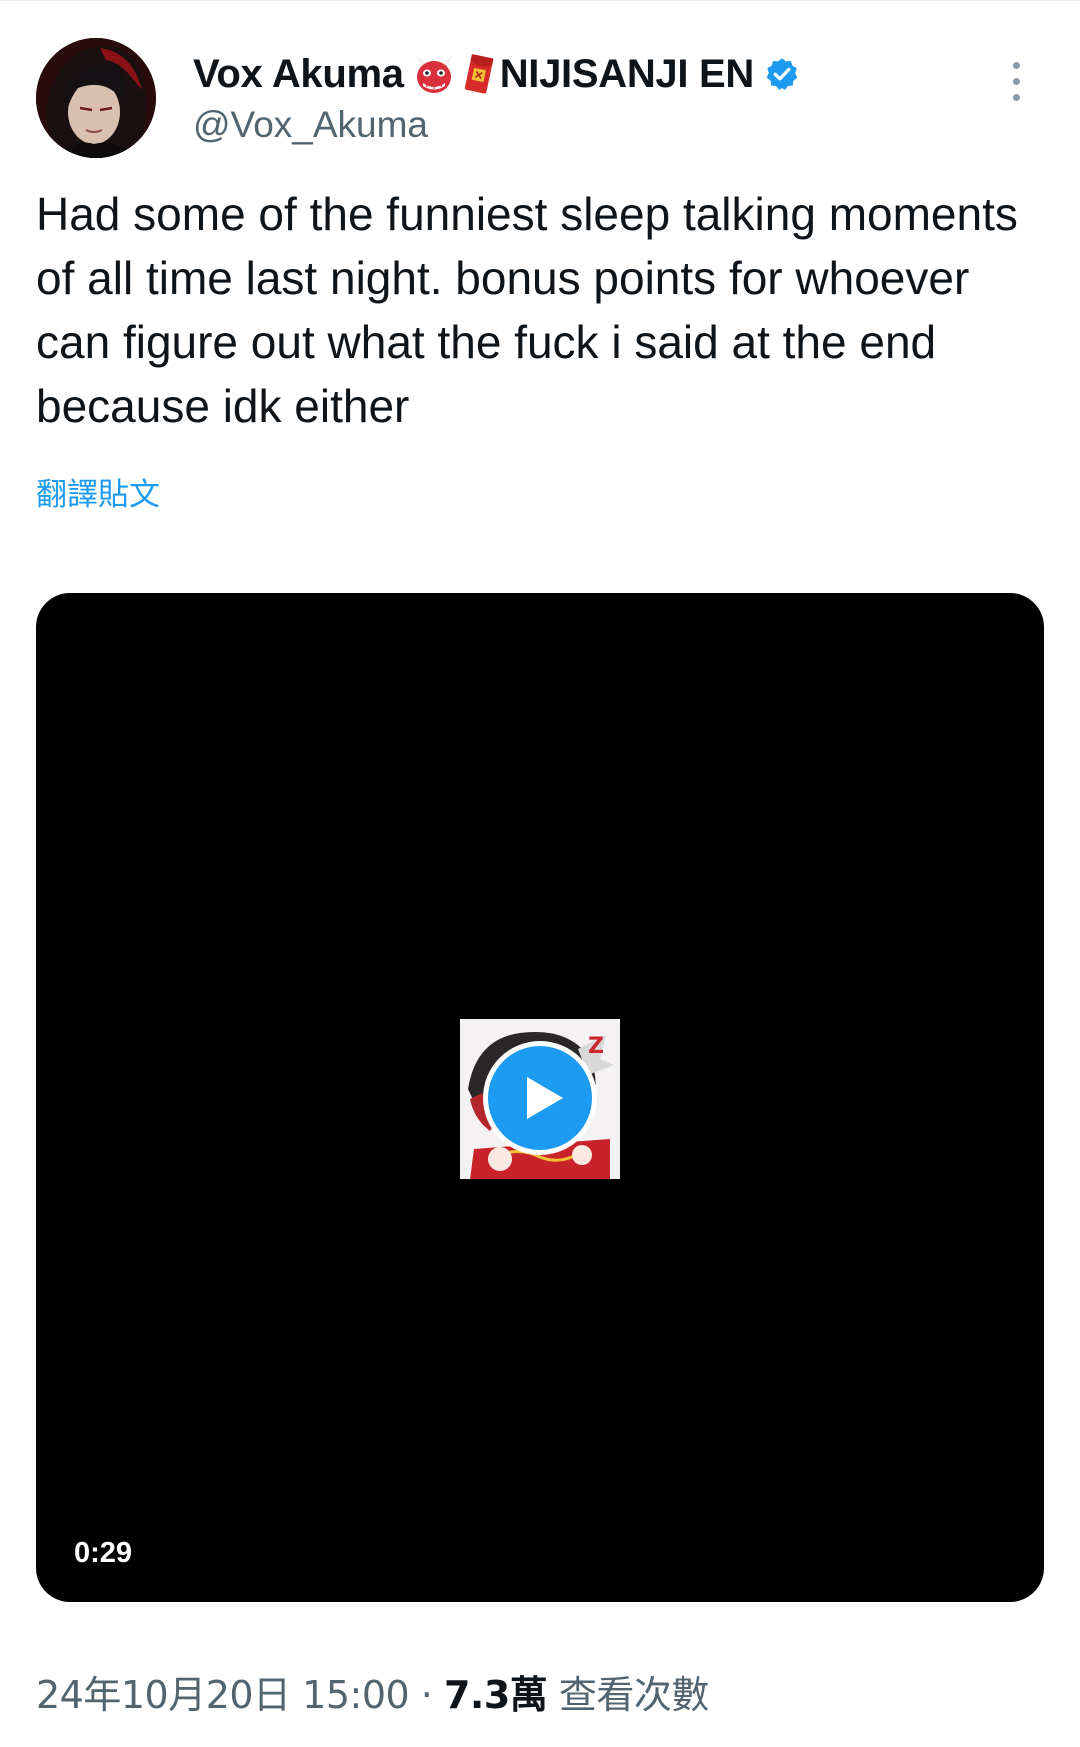 The height and width of the screenshot is (1747, 1080). What do you see at coordinates (496, 125) in the screenshot?
I see `author-handle: @Vox_Akuma` at bounding box center [496, 125].